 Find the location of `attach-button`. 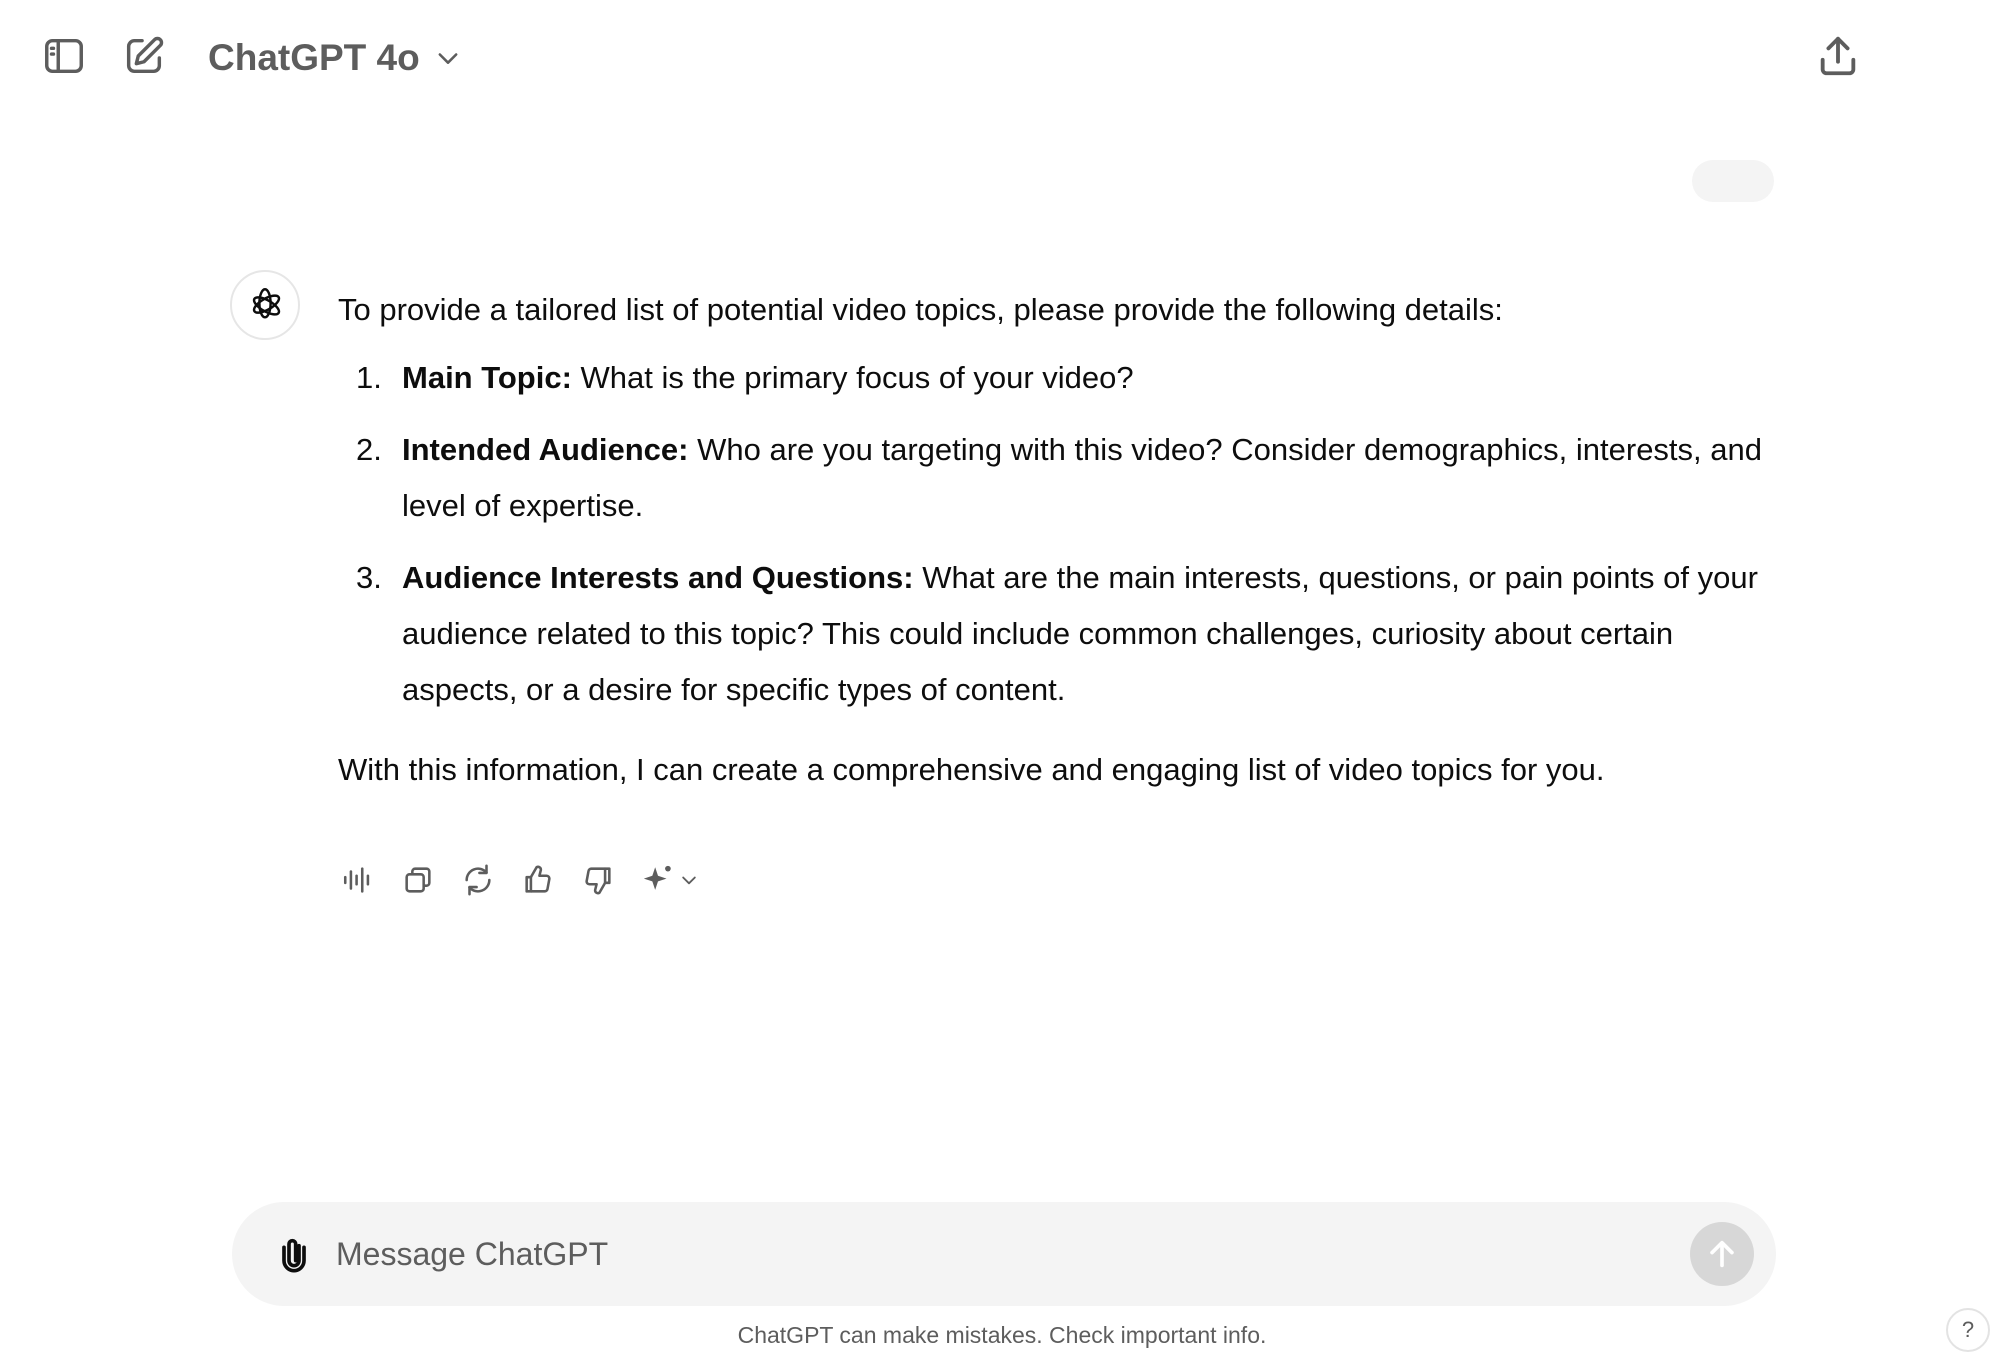

attach-button is located at coordinates (294, 1254).